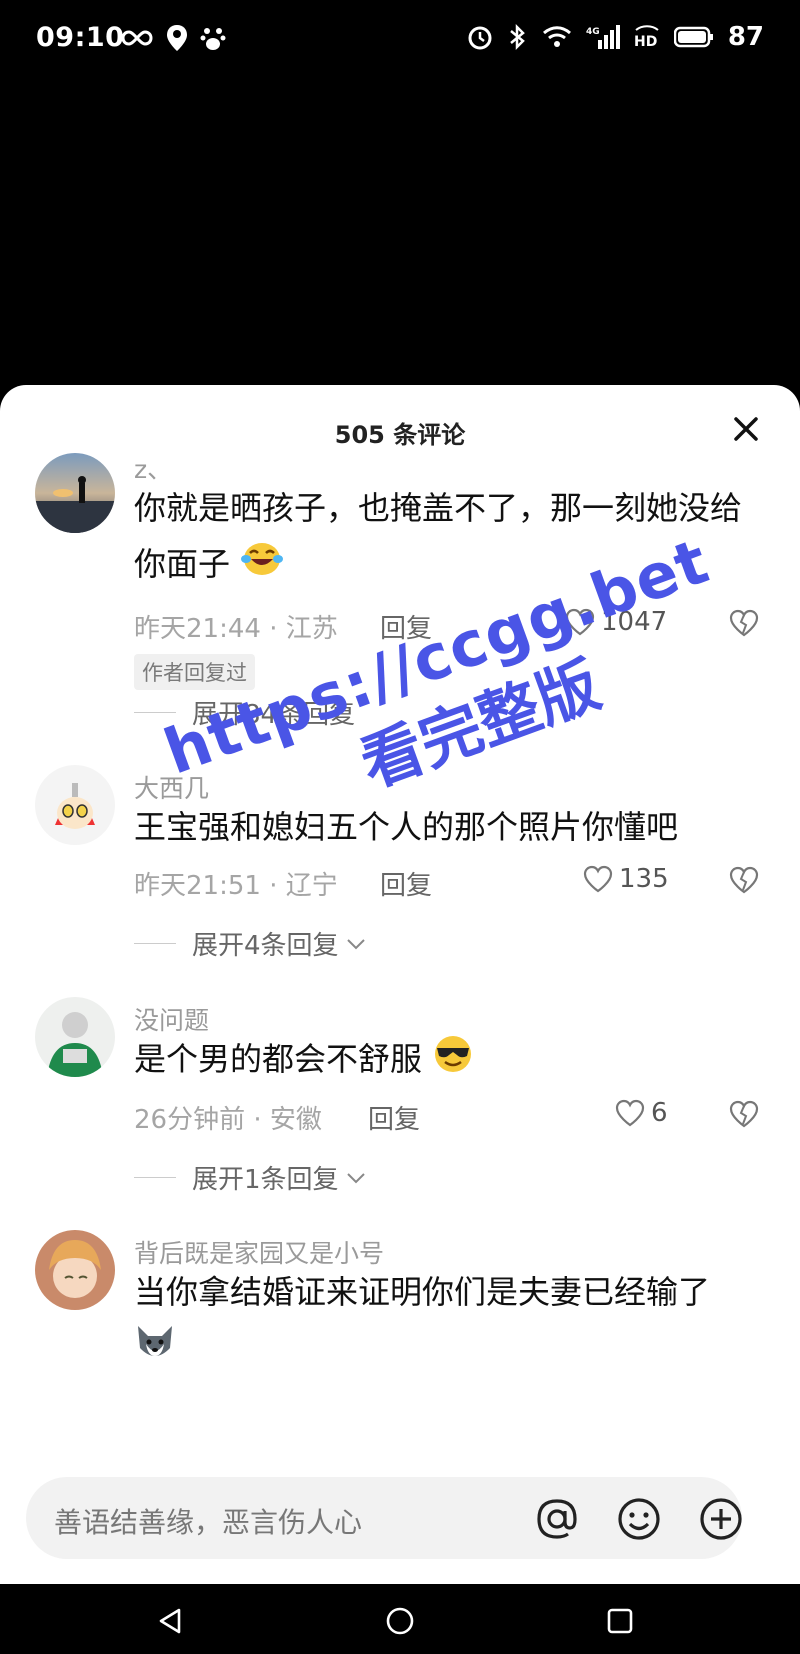  Describe the element at coordinates (645, 42) in the screenshot. I see `svg-text: HD` at that location.